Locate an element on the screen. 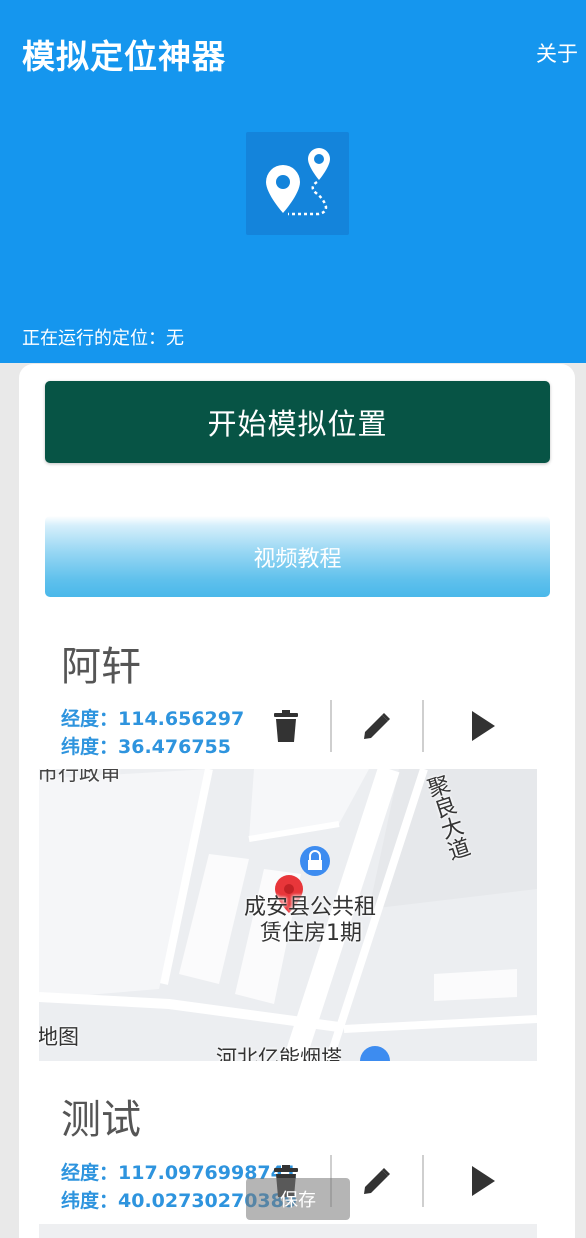 The width and height of the screenshot is (586, 1238). map-bottom-label: 河北亿能烟塔 is located at coordinates (279, 1053).